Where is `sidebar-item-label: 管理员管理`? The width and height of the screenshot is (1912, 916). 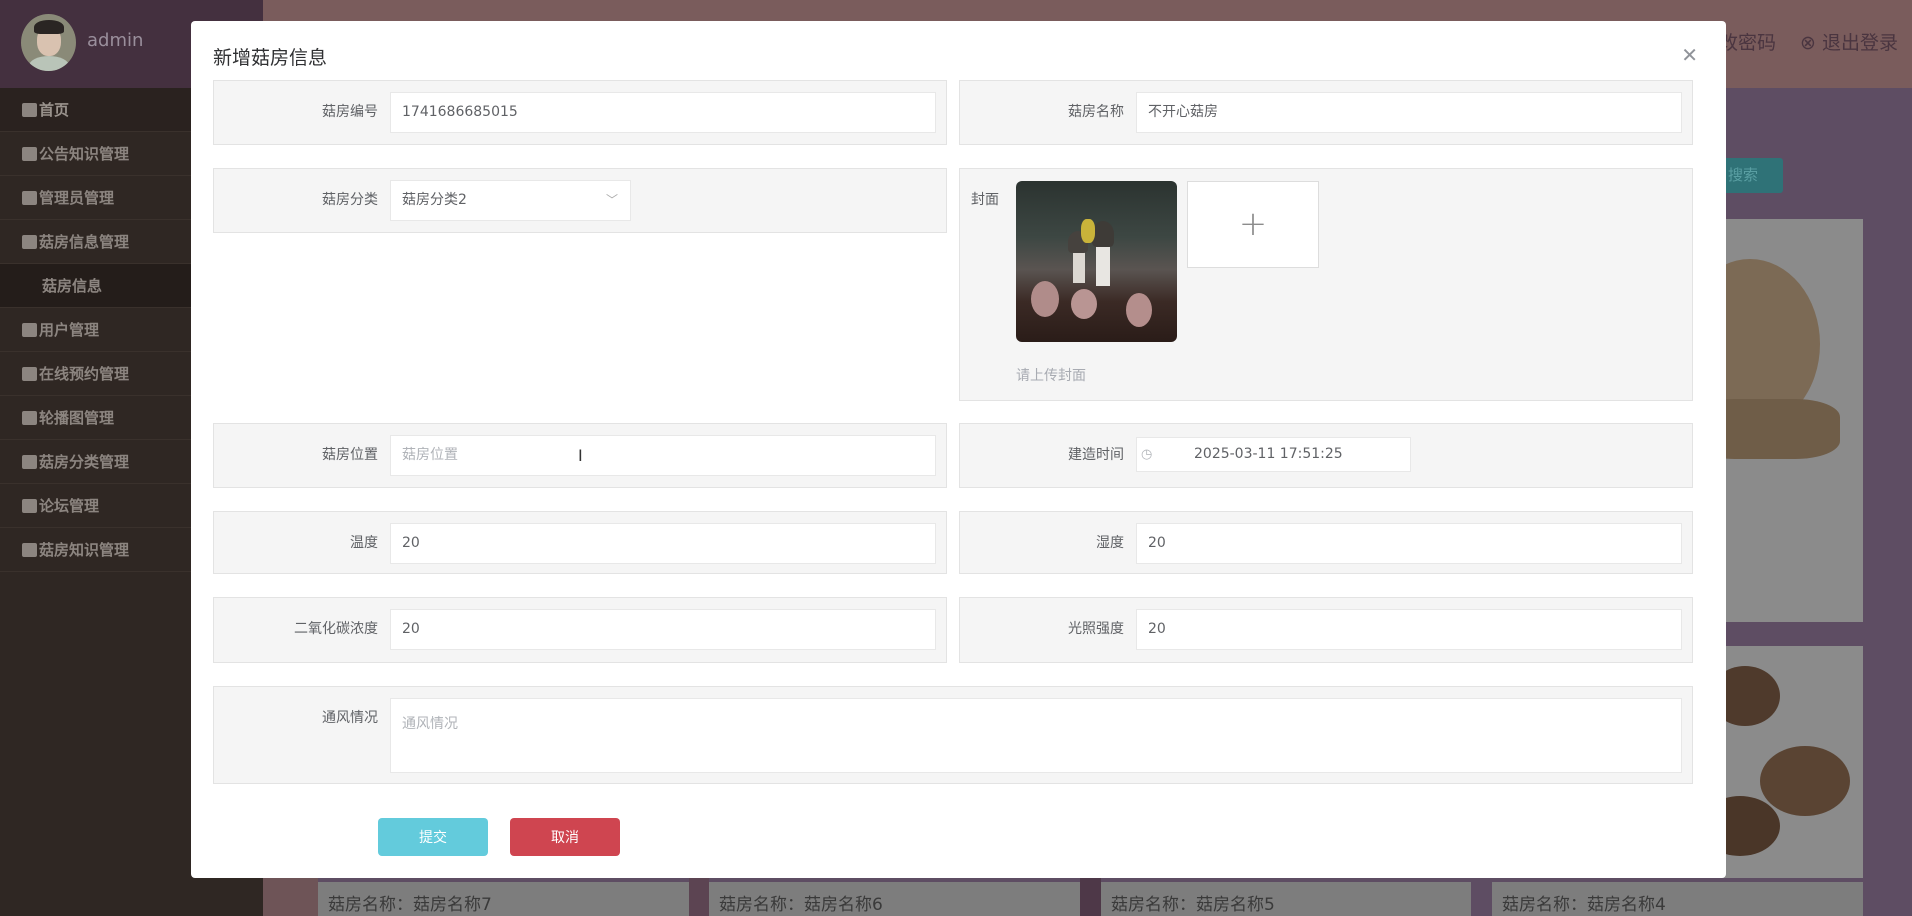
sidebar-item-label: 管理员管理 is located at coordinates (77, 198).